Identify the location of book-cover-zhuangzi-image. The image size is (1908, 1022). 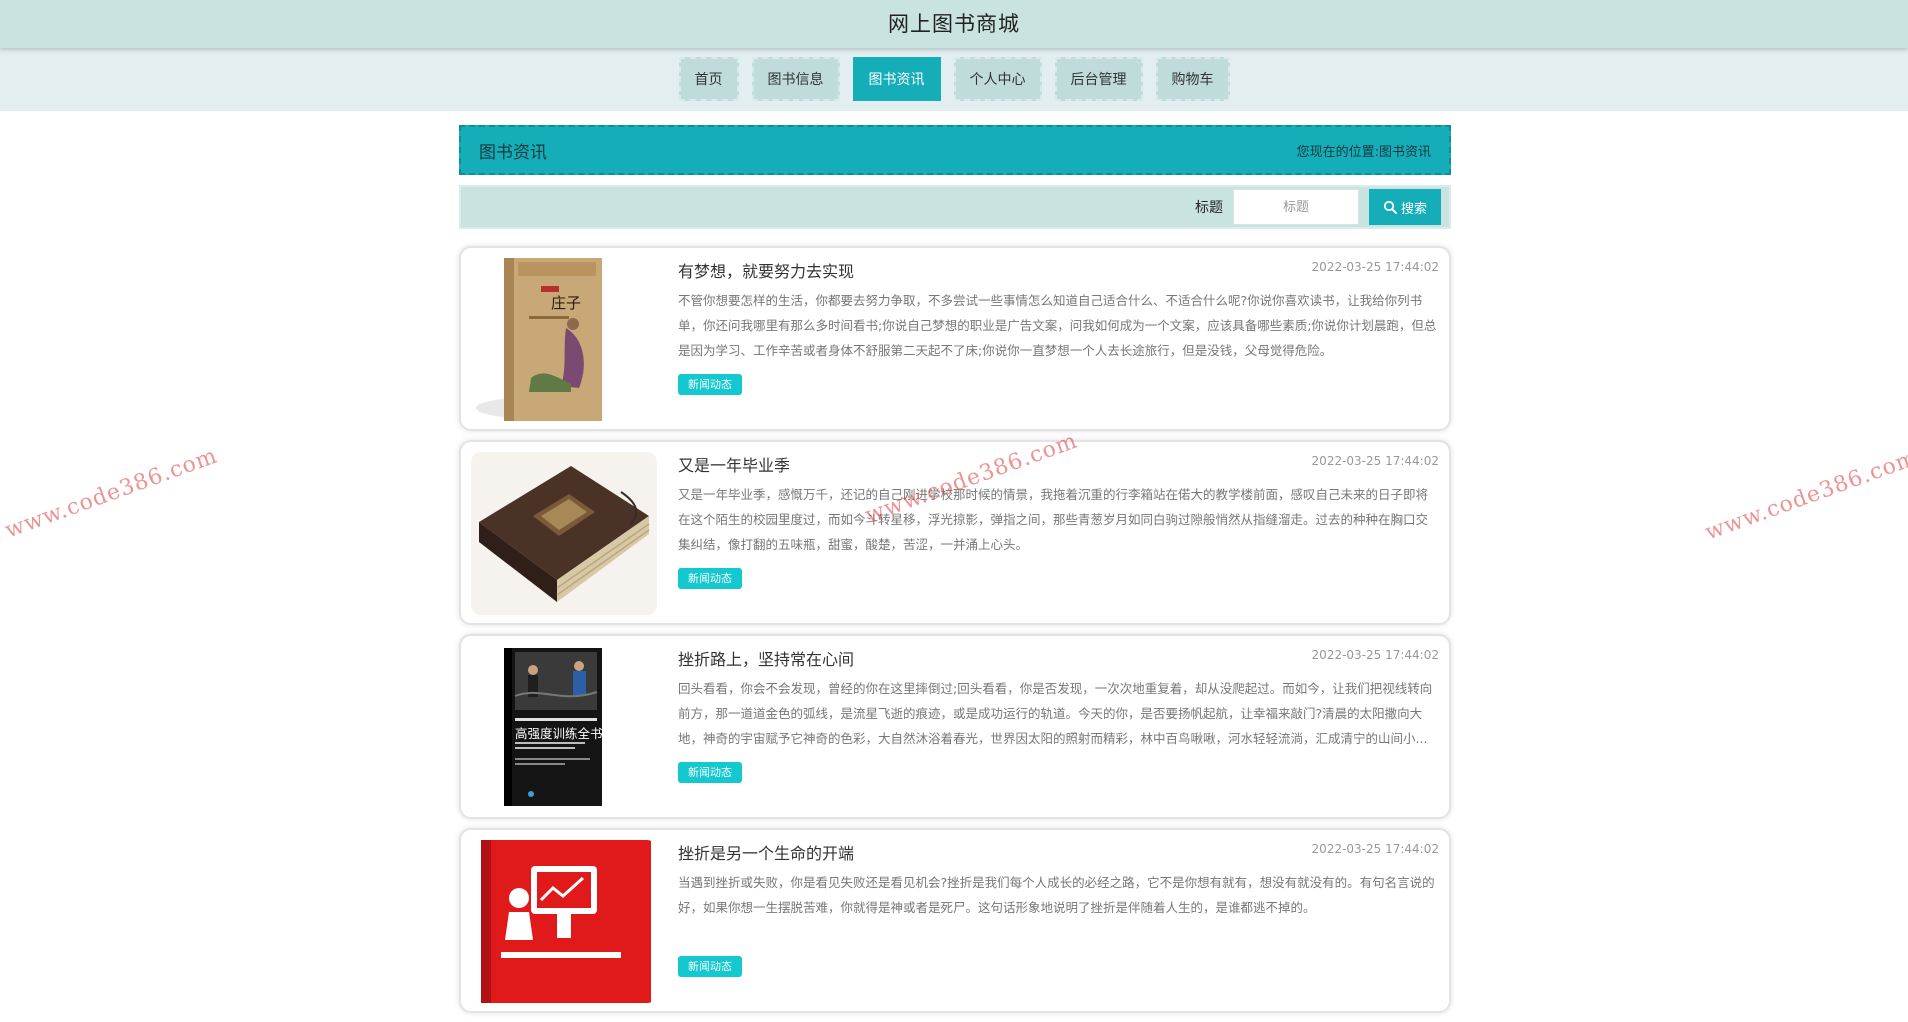
(564, 339).